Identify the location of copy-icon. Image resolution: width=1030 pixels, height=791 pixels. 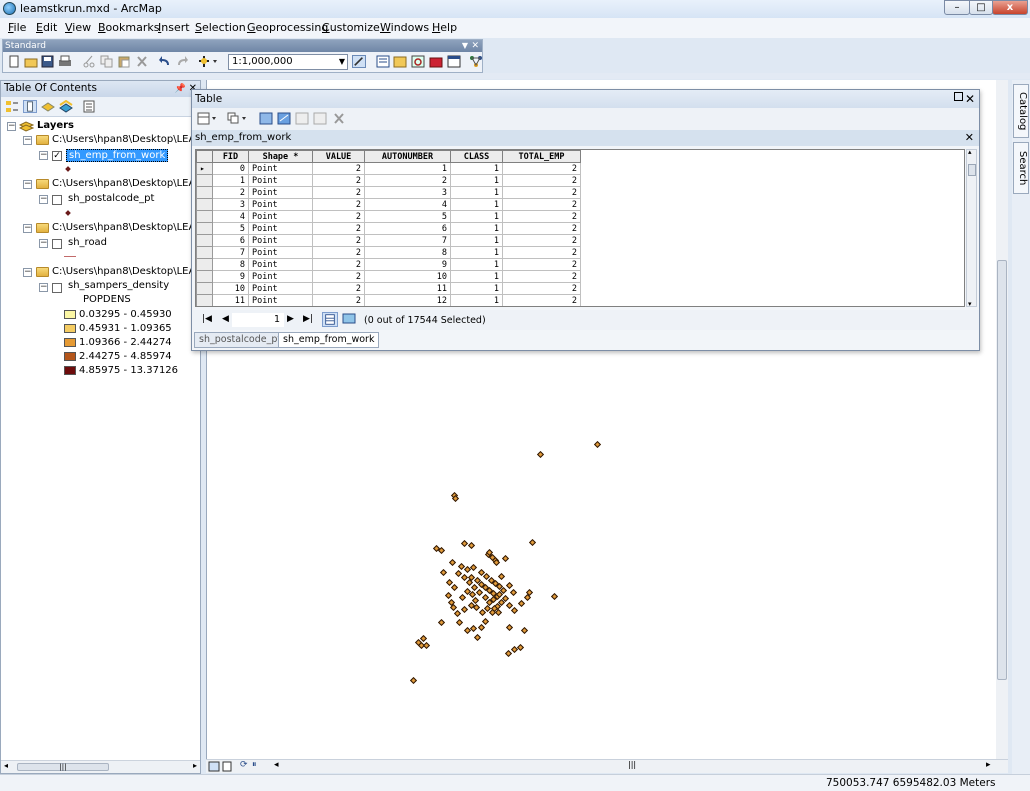
(107, 61).